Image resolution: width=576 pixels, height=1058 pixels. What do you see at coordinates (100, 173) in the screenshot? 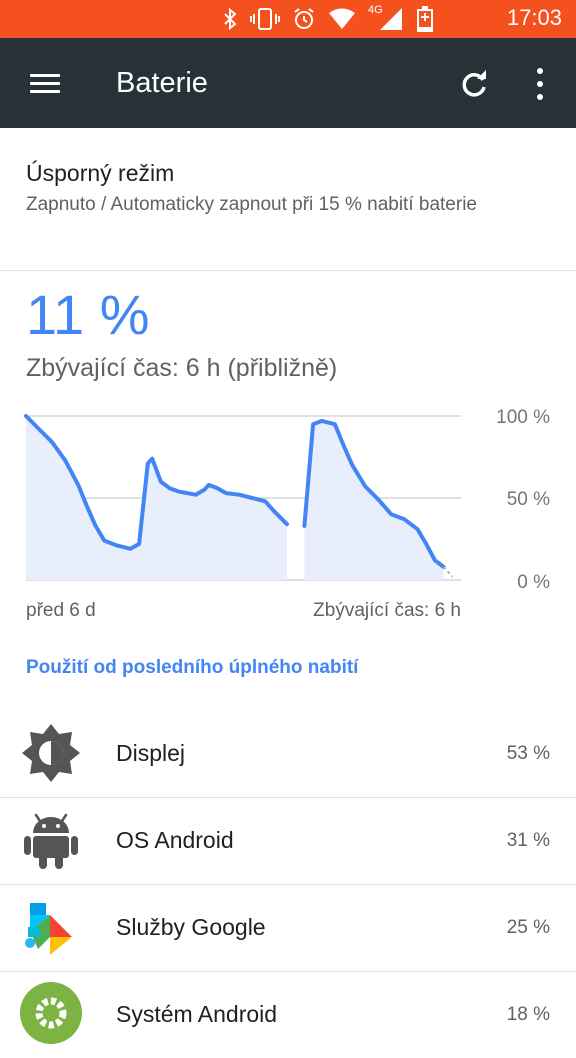
I see `battery-saver-title: Úsporný režim` at bounding box center [100, 173].